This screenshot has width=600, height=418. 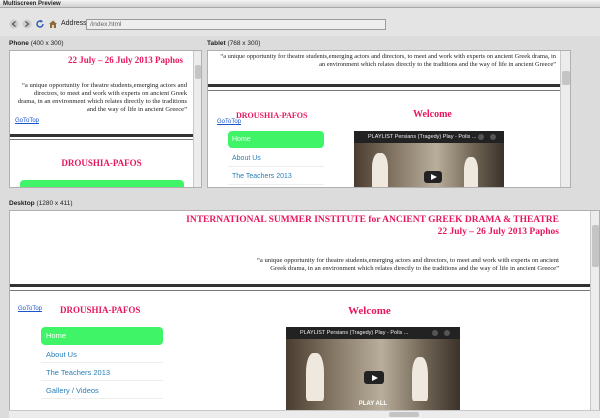 I want to click on refresh-icon, so click(x=40, y=24).